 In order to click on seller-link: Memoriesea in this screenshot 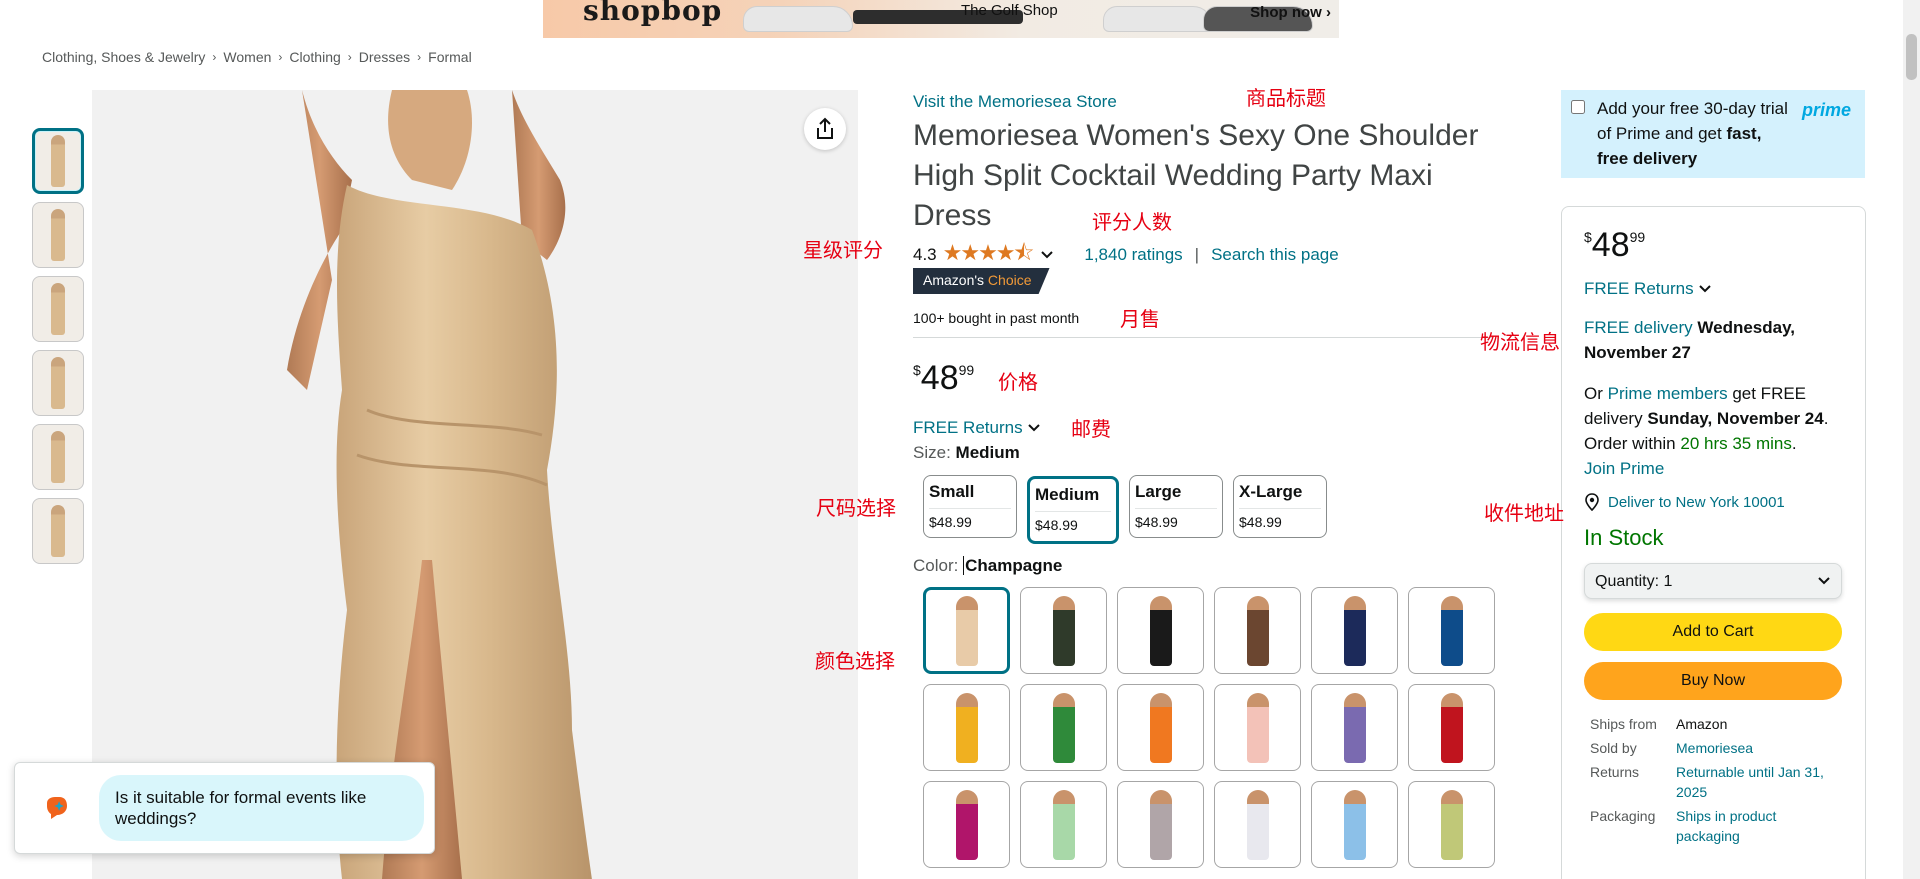, I will do `click(1756, 748)`.